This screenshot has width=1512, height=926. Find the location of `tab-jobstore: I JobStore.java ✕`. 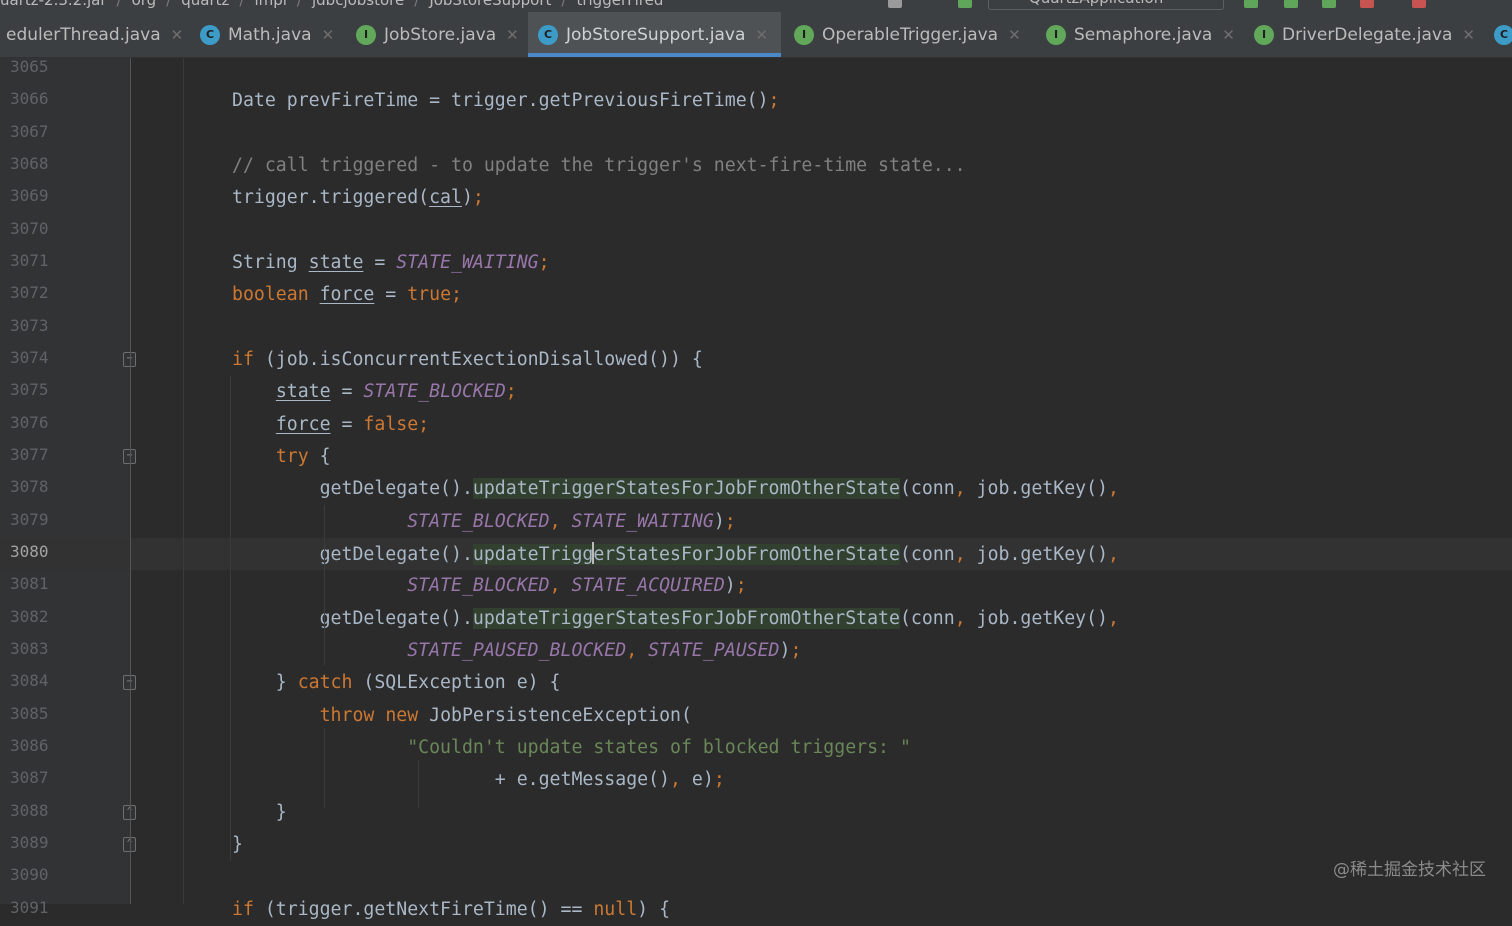

tab-jobstore: I JobStore.java ✕ is located at coordinates (437, 34).